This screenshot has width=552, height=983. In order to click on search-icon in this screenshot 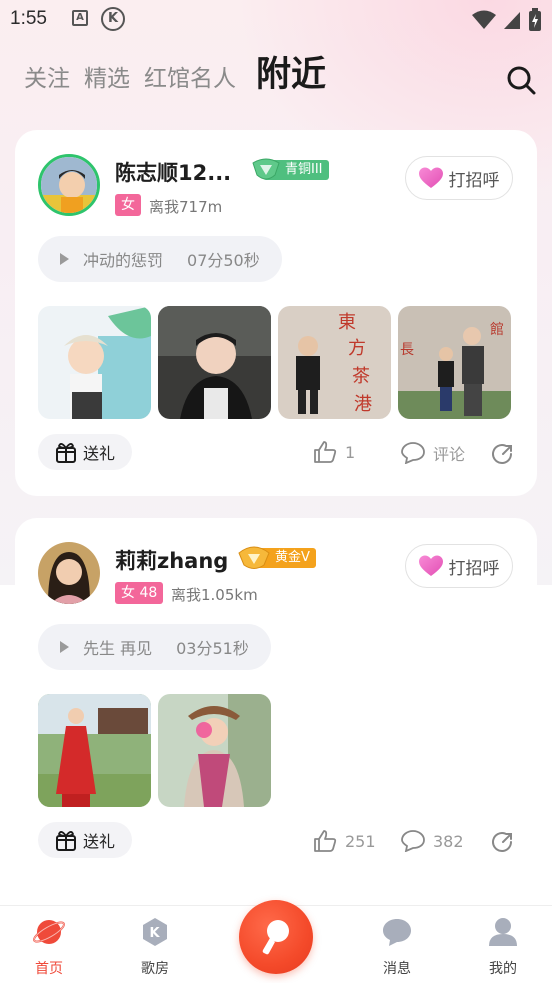, I will do `click(521, 80)`.